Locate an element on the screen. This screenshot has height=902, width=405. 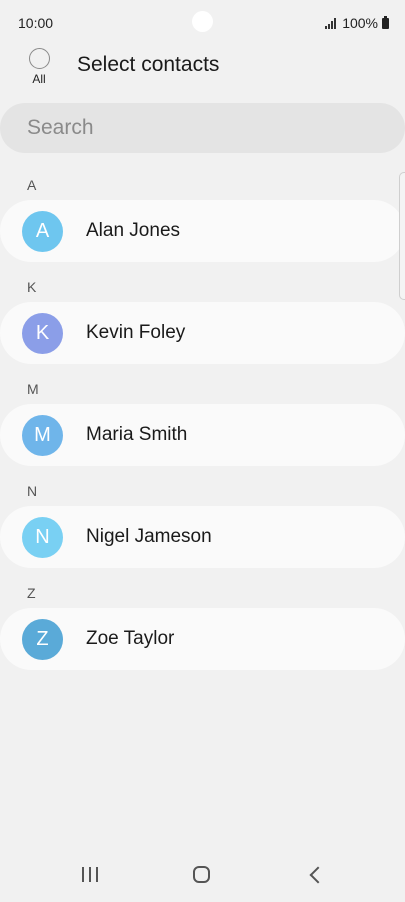
status-indicators: 100% is located at coordinates (357, 23).